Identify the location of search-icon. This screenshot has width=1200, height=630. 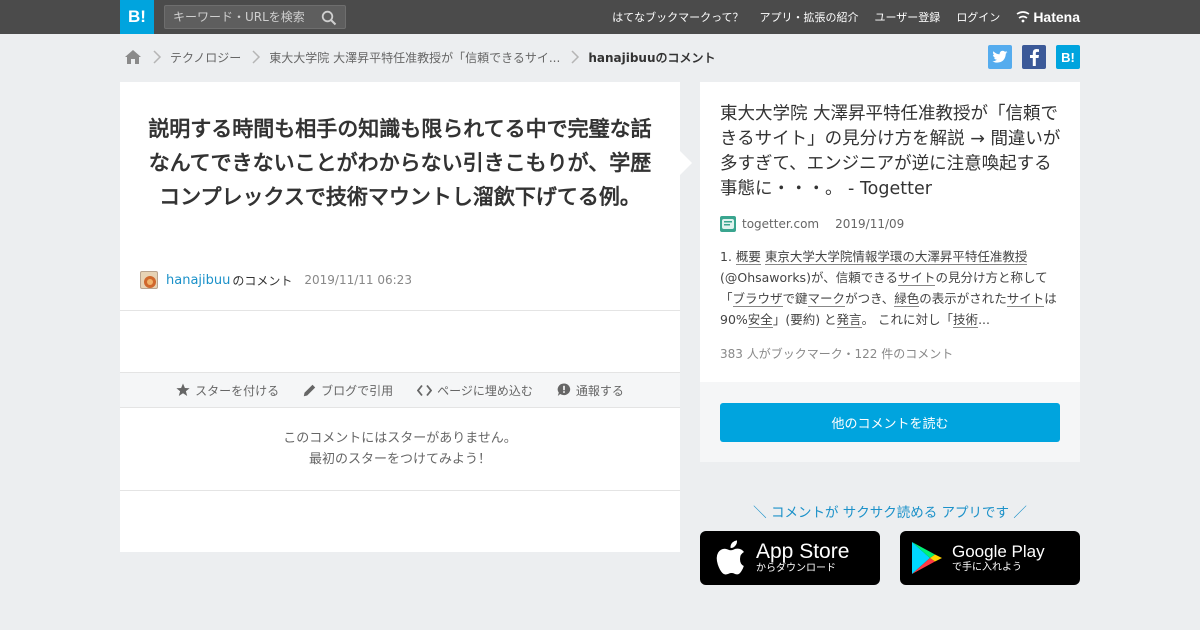
(329, 18).